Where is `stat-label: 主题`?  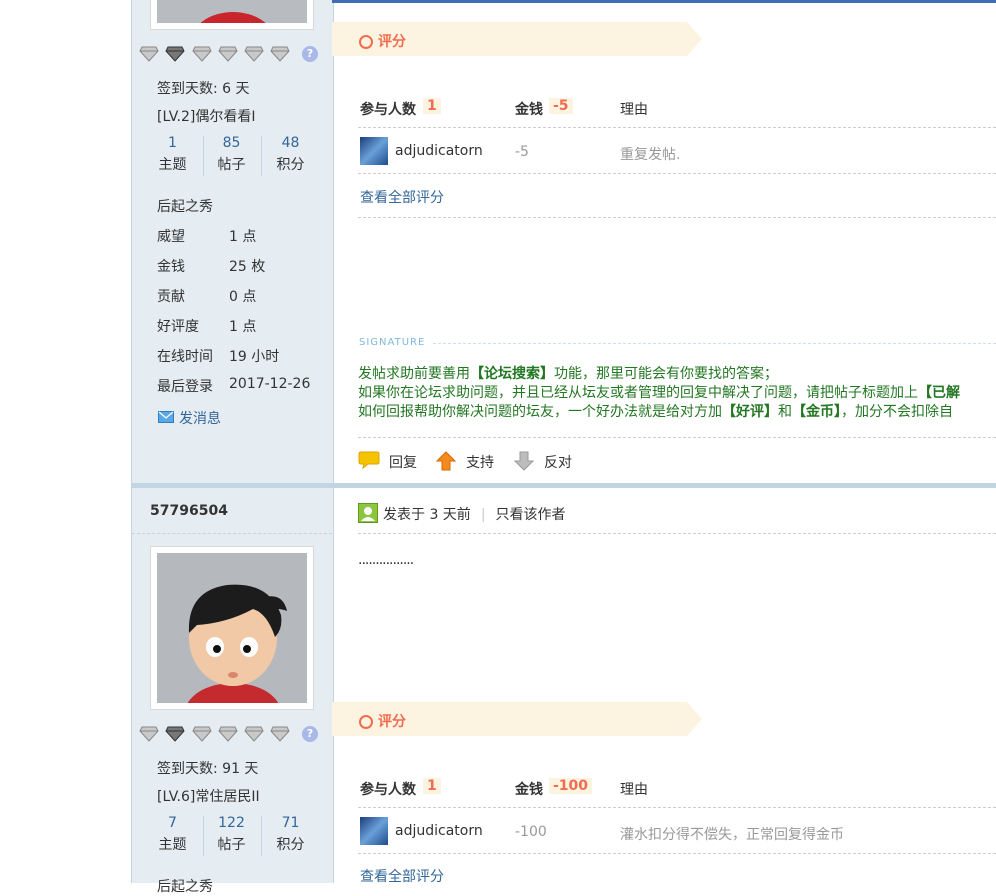
stat-label: 主题 is located at coordinates (172, 165).